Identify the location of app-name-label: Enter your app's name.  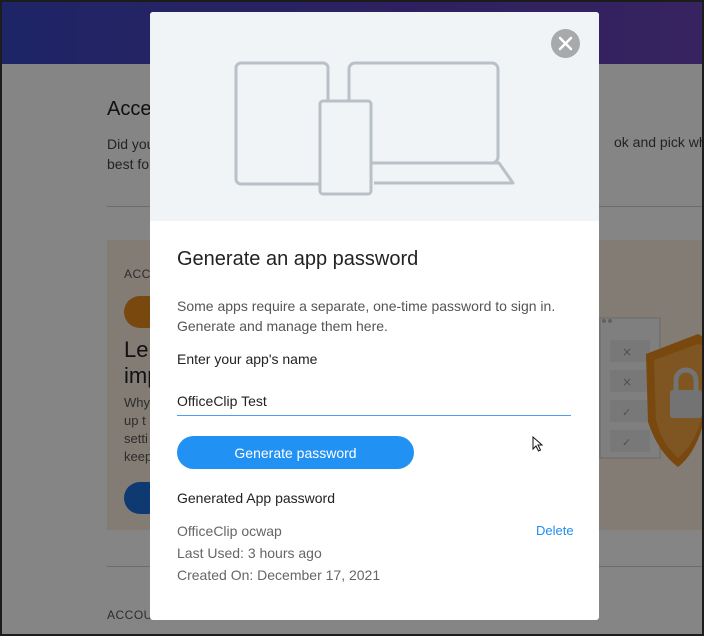
(247, 359).